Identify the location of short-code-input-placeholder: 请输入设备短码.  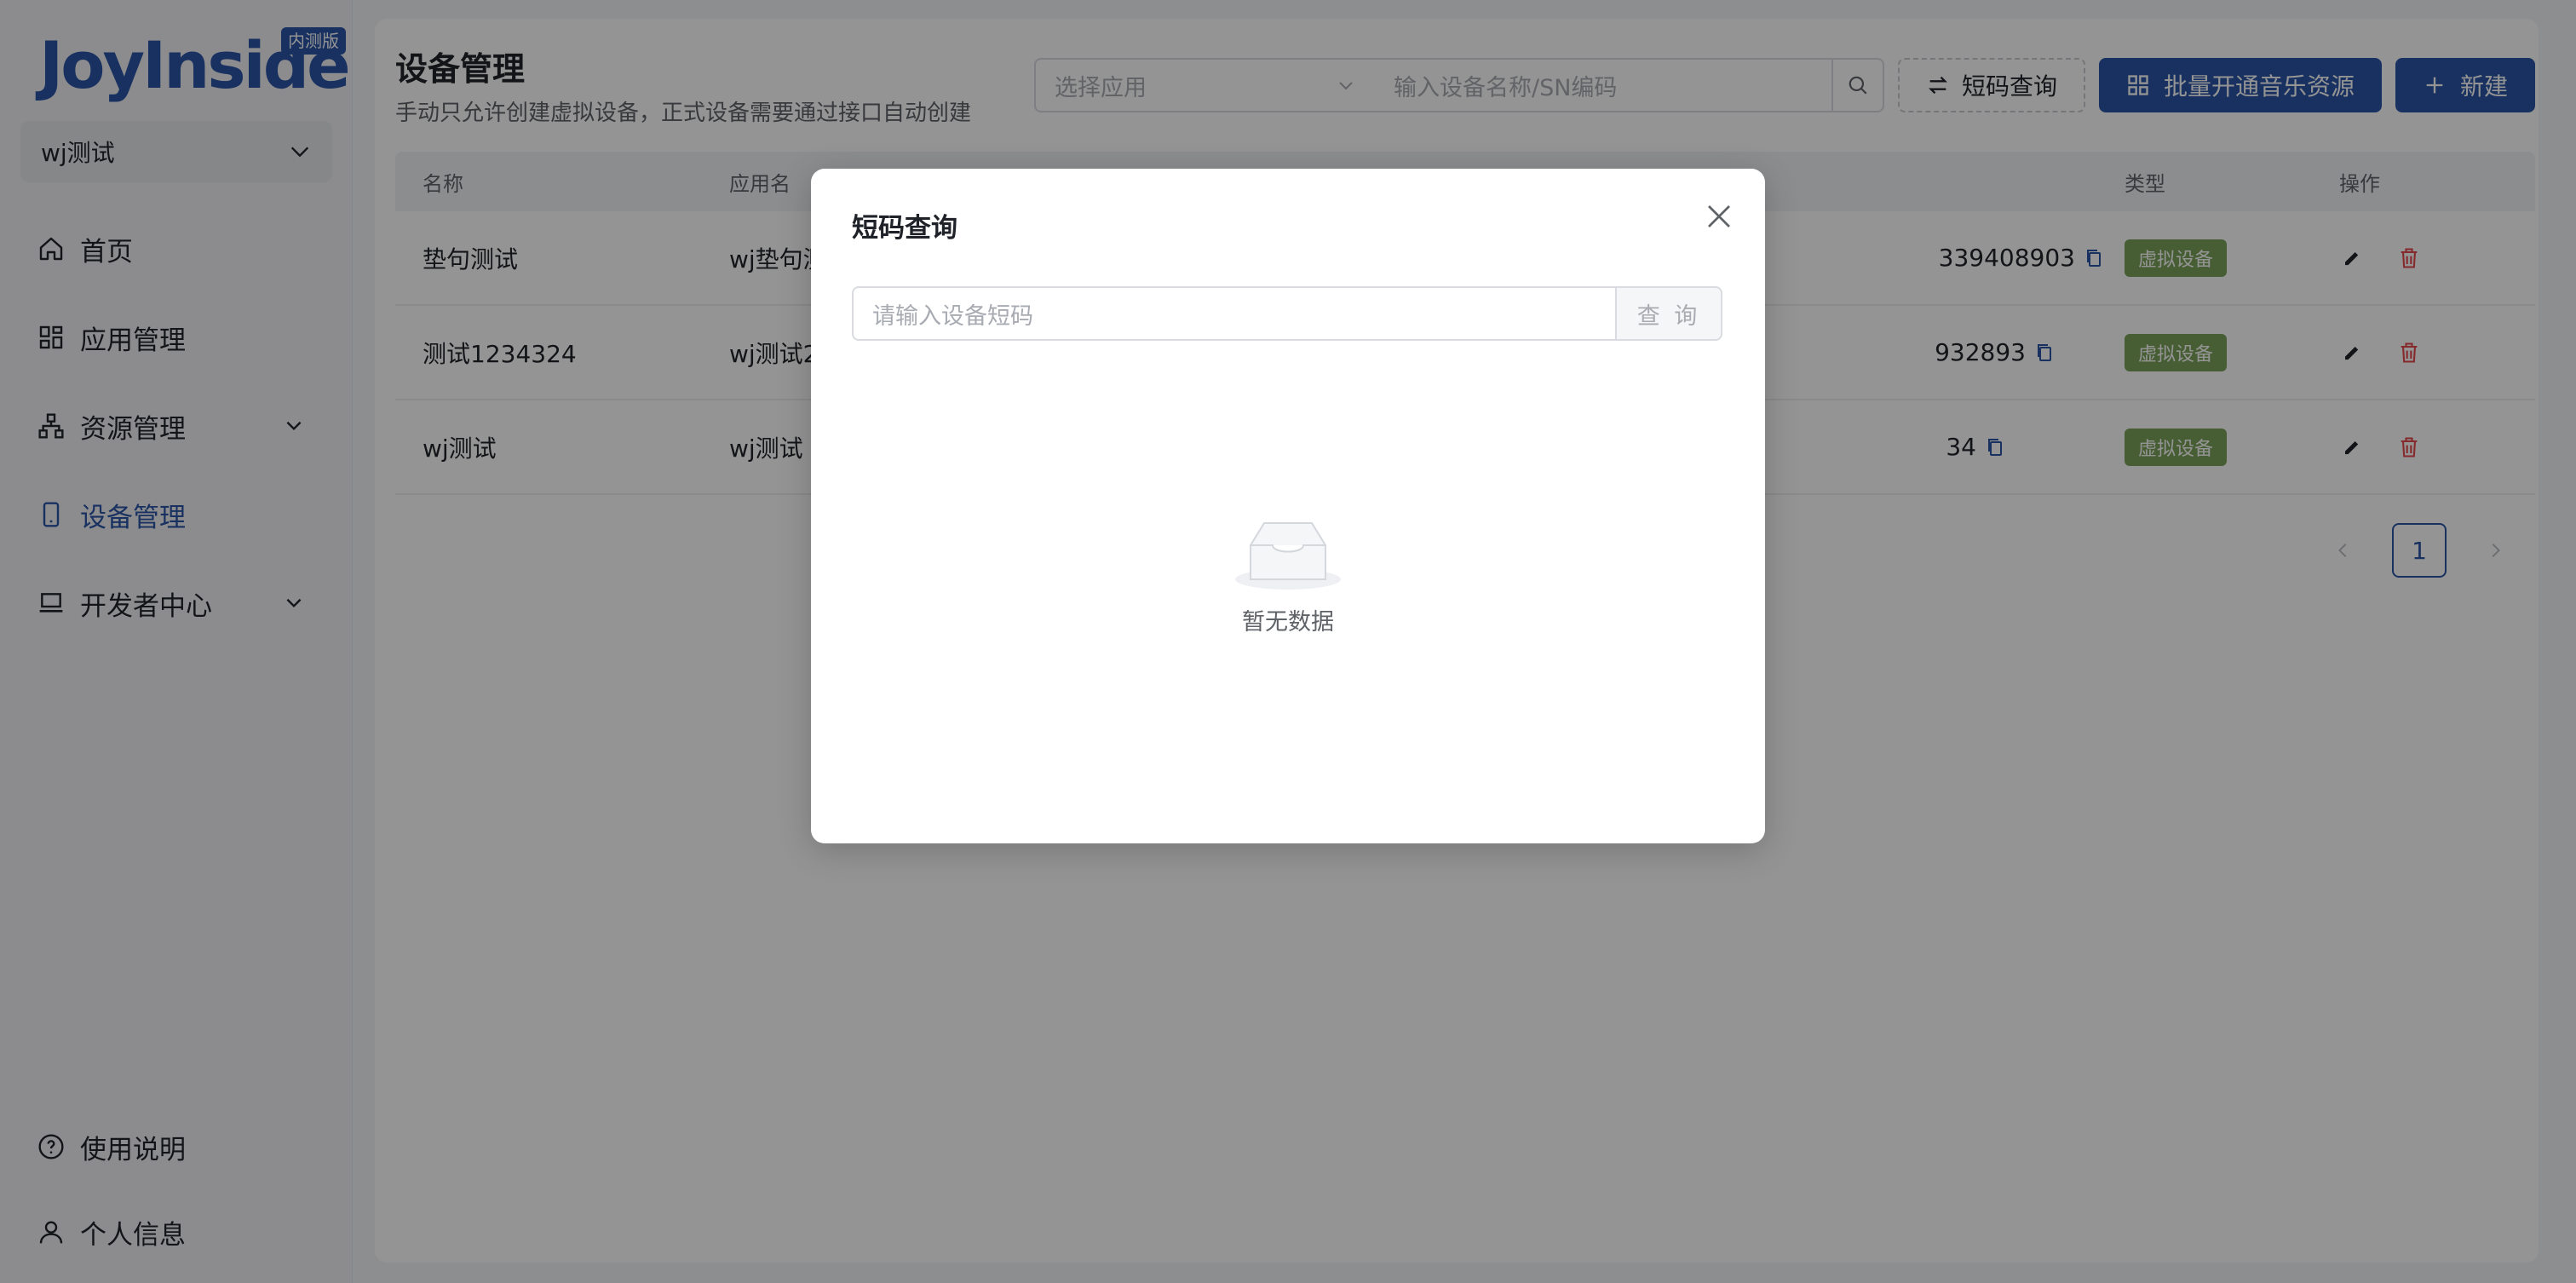
(952, 316).